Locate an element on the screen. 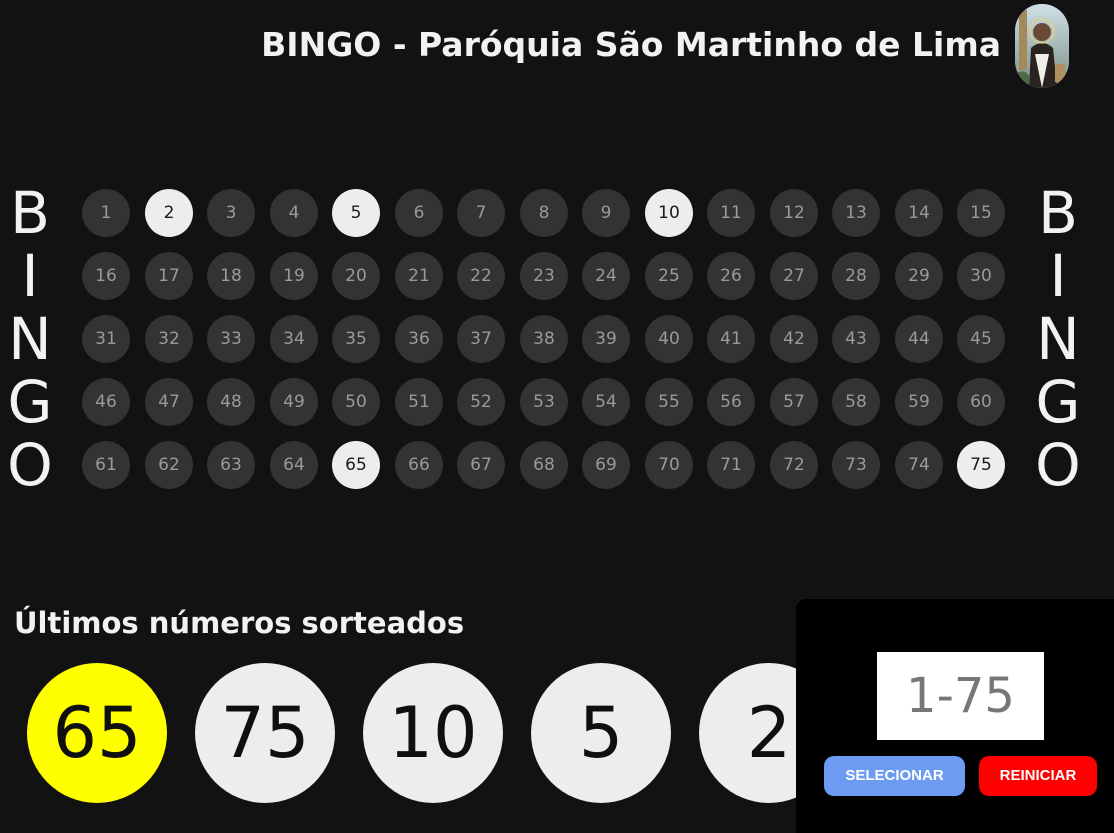 The width and height of the screenshot is (1114, 833). board-ball-9: 9 is located at coordinates (606, 213).